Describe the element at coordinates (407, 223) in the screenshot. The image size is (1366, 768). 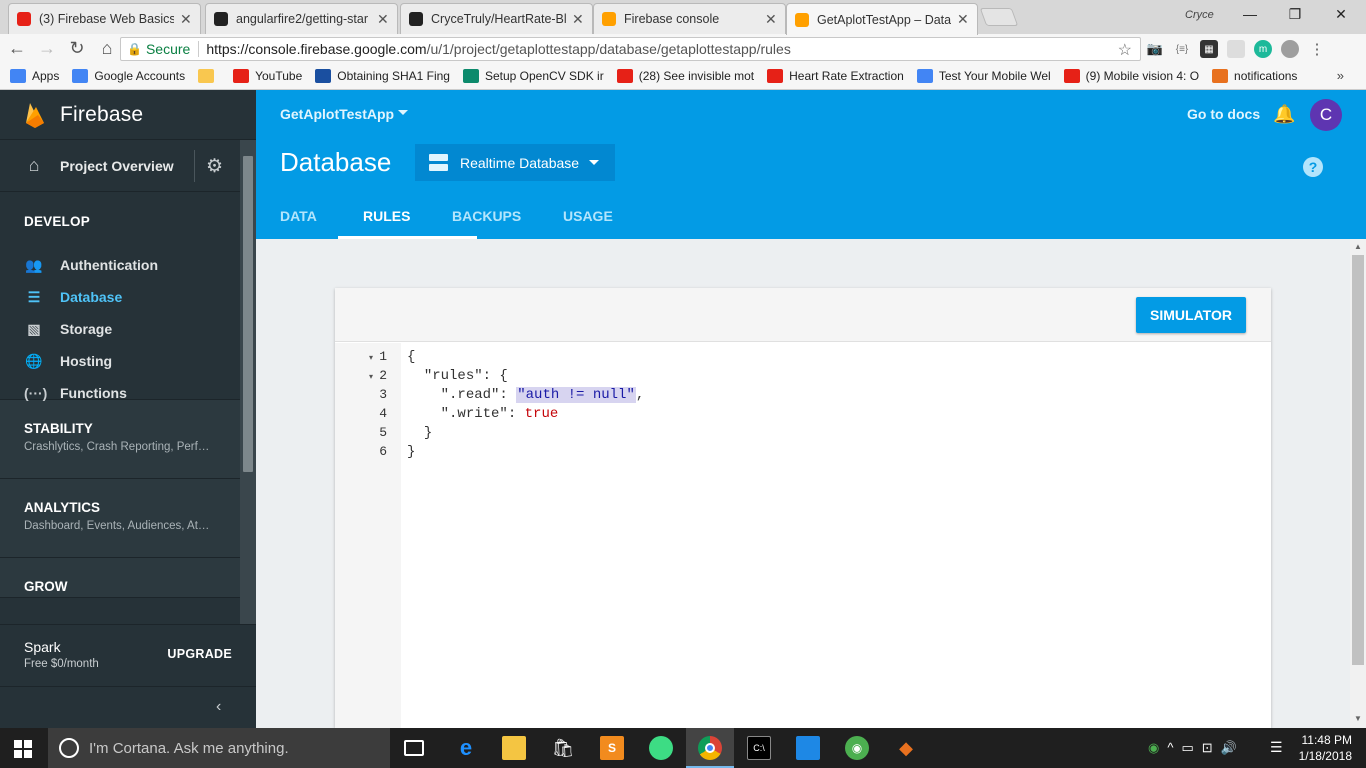
I see `tab-rules: RULES` at that location.